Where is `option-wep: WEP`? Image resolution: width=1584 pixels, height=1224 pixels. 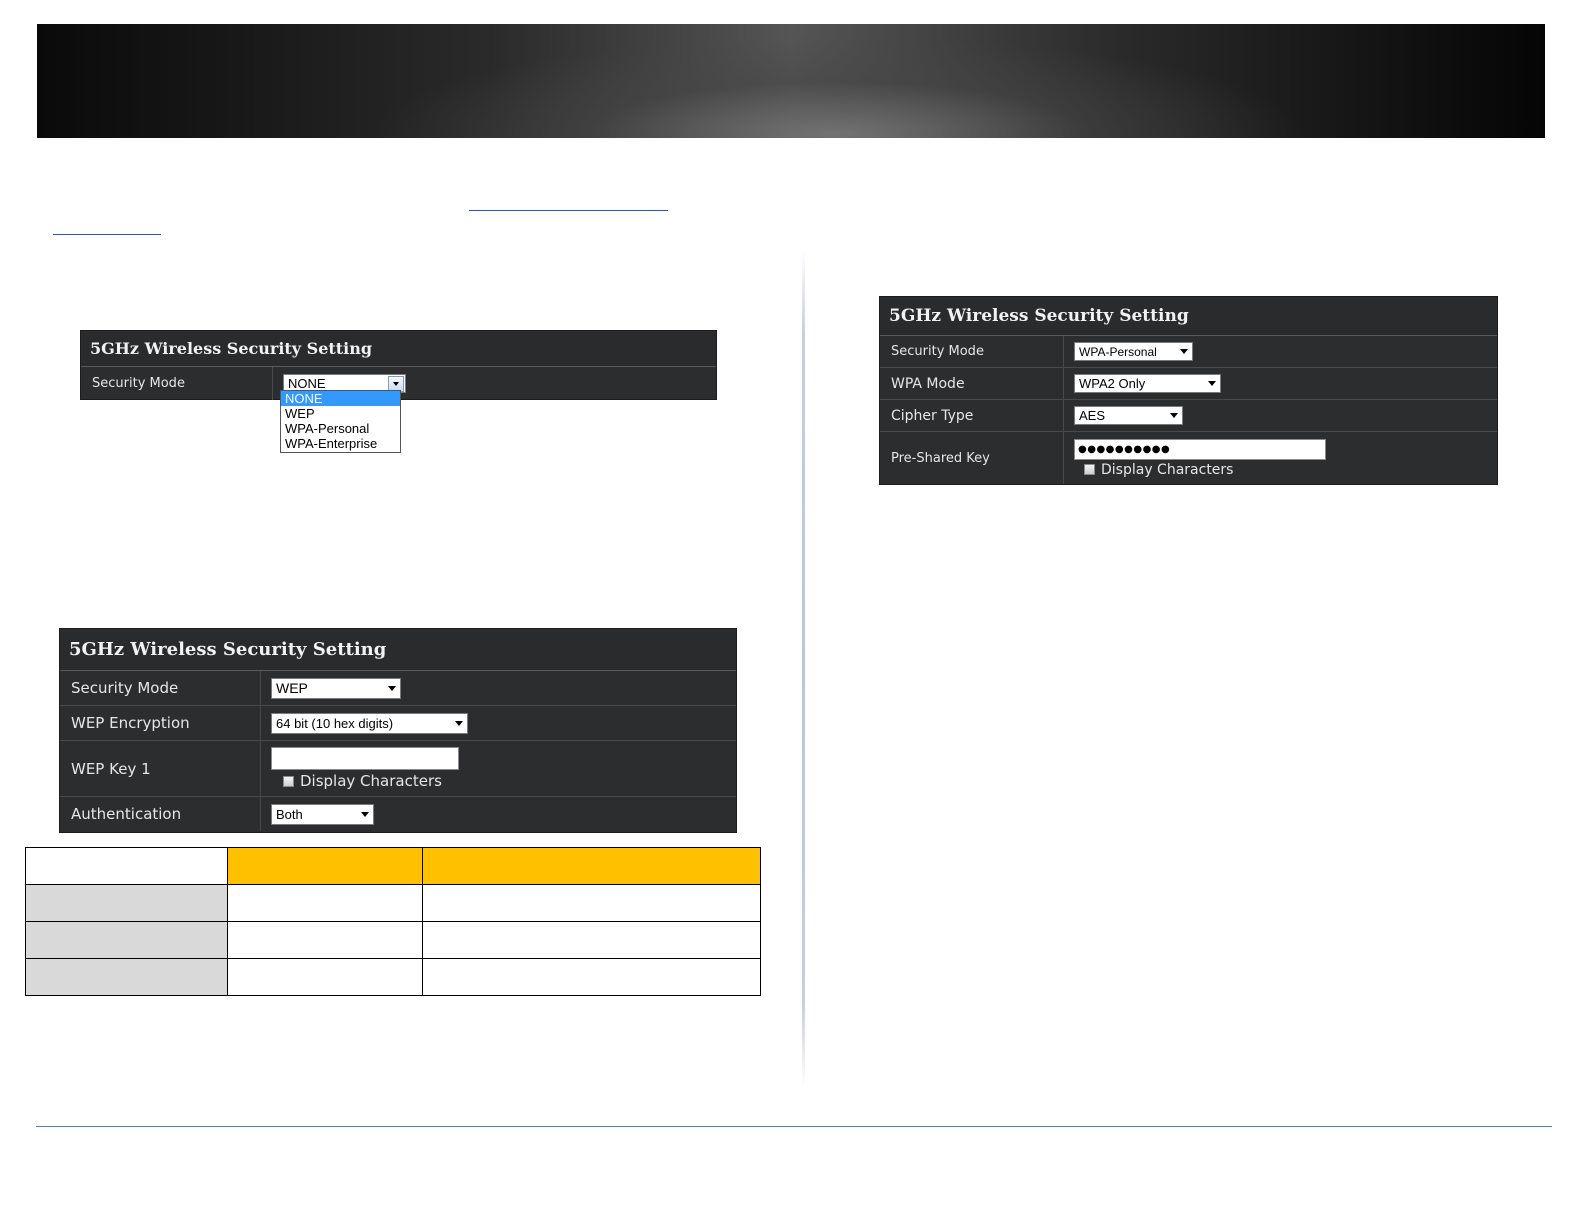
option-wep: WEP is located at coordinates (340, 413).